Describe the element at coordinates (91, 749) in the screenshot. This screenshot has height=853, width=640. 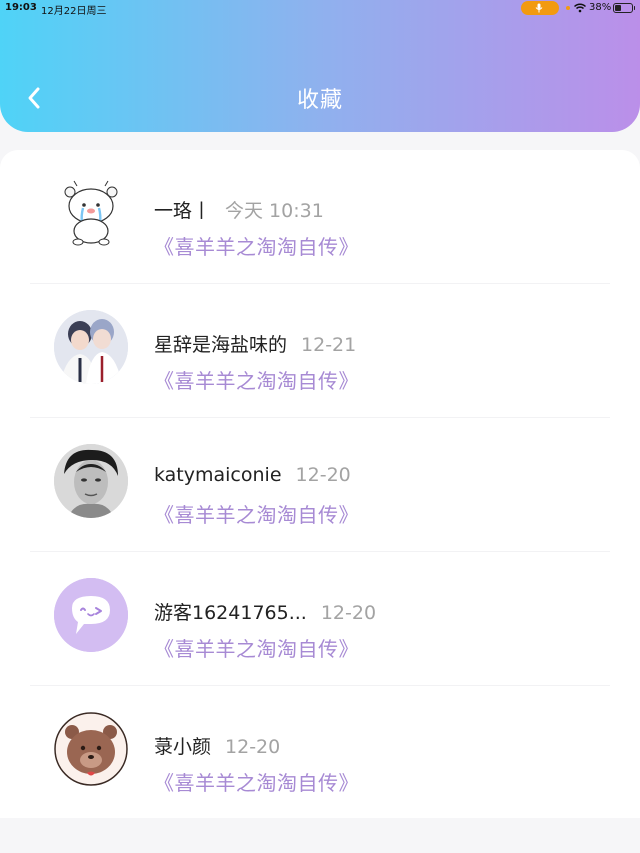
I see `brown-bear-avatar` at that location.